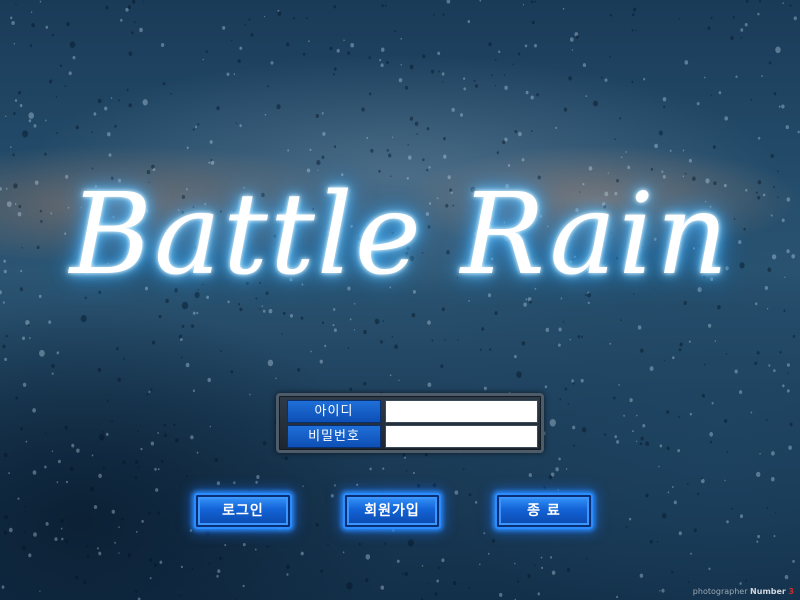  I want to click on signup-button: 회원가입, so click(392, 511).